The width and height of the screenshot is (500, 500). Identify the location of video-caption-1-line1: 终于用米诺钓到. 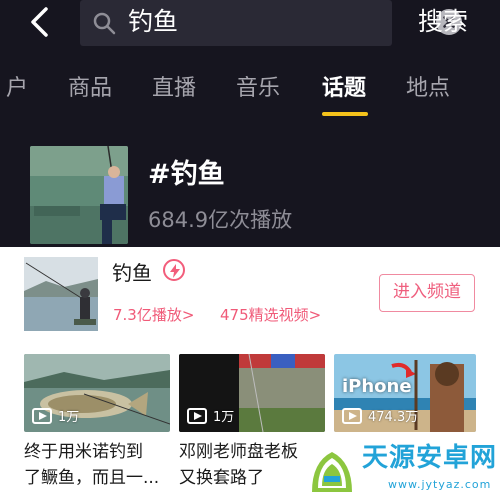
(83, 452).